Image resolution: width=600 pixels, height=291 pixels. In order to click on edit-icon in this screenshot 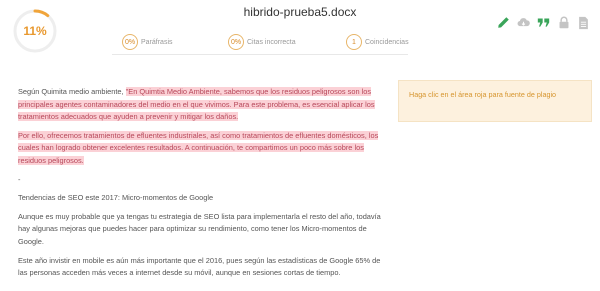, I will do `click(503, 22)`.